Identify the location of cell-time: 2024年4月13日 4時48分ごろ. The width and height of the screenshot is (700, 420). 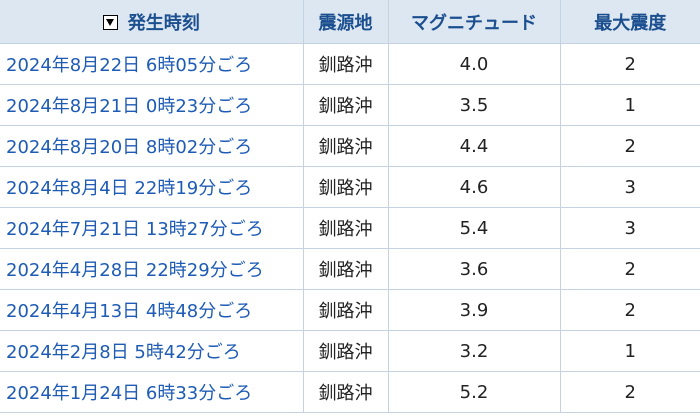
(152, 310).